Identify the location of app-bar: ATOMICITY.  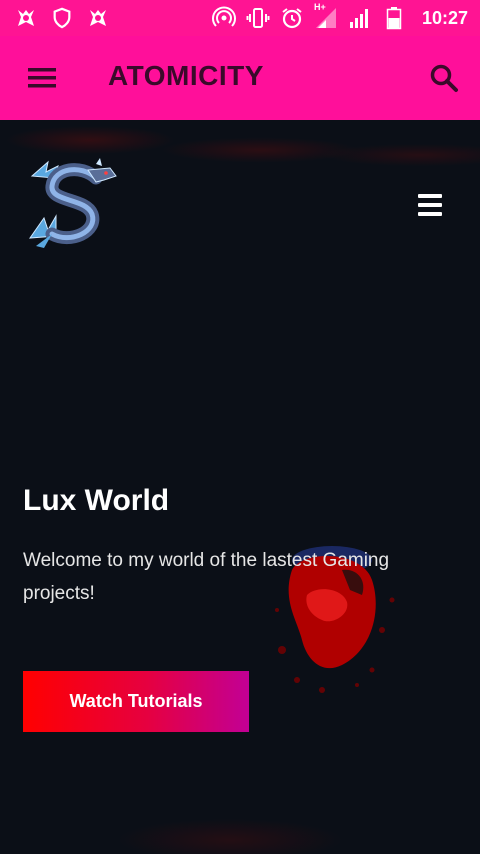
(240, 78).